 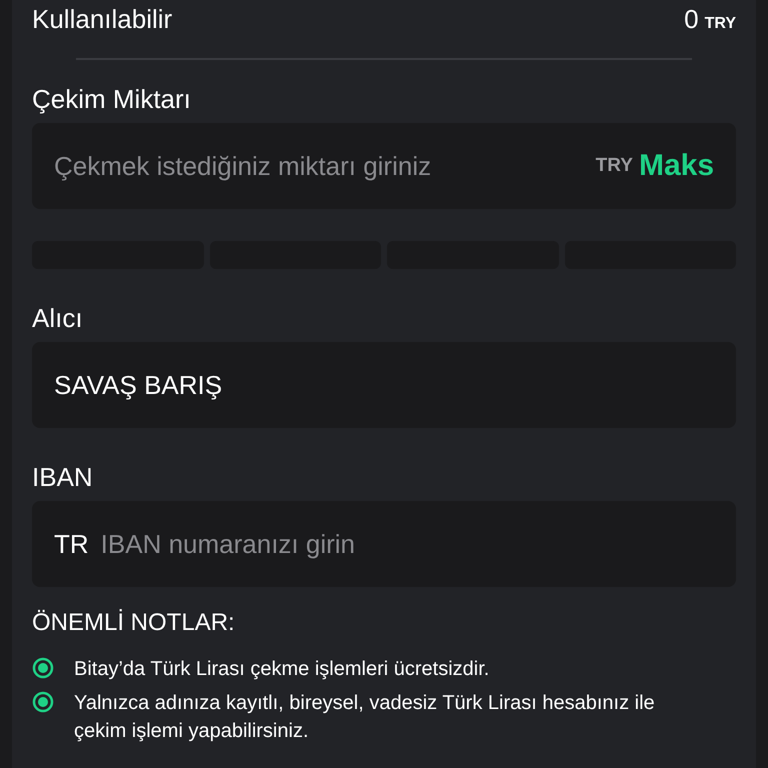 I want to click on iban-prefix: TR, so click(x=71, y=544).